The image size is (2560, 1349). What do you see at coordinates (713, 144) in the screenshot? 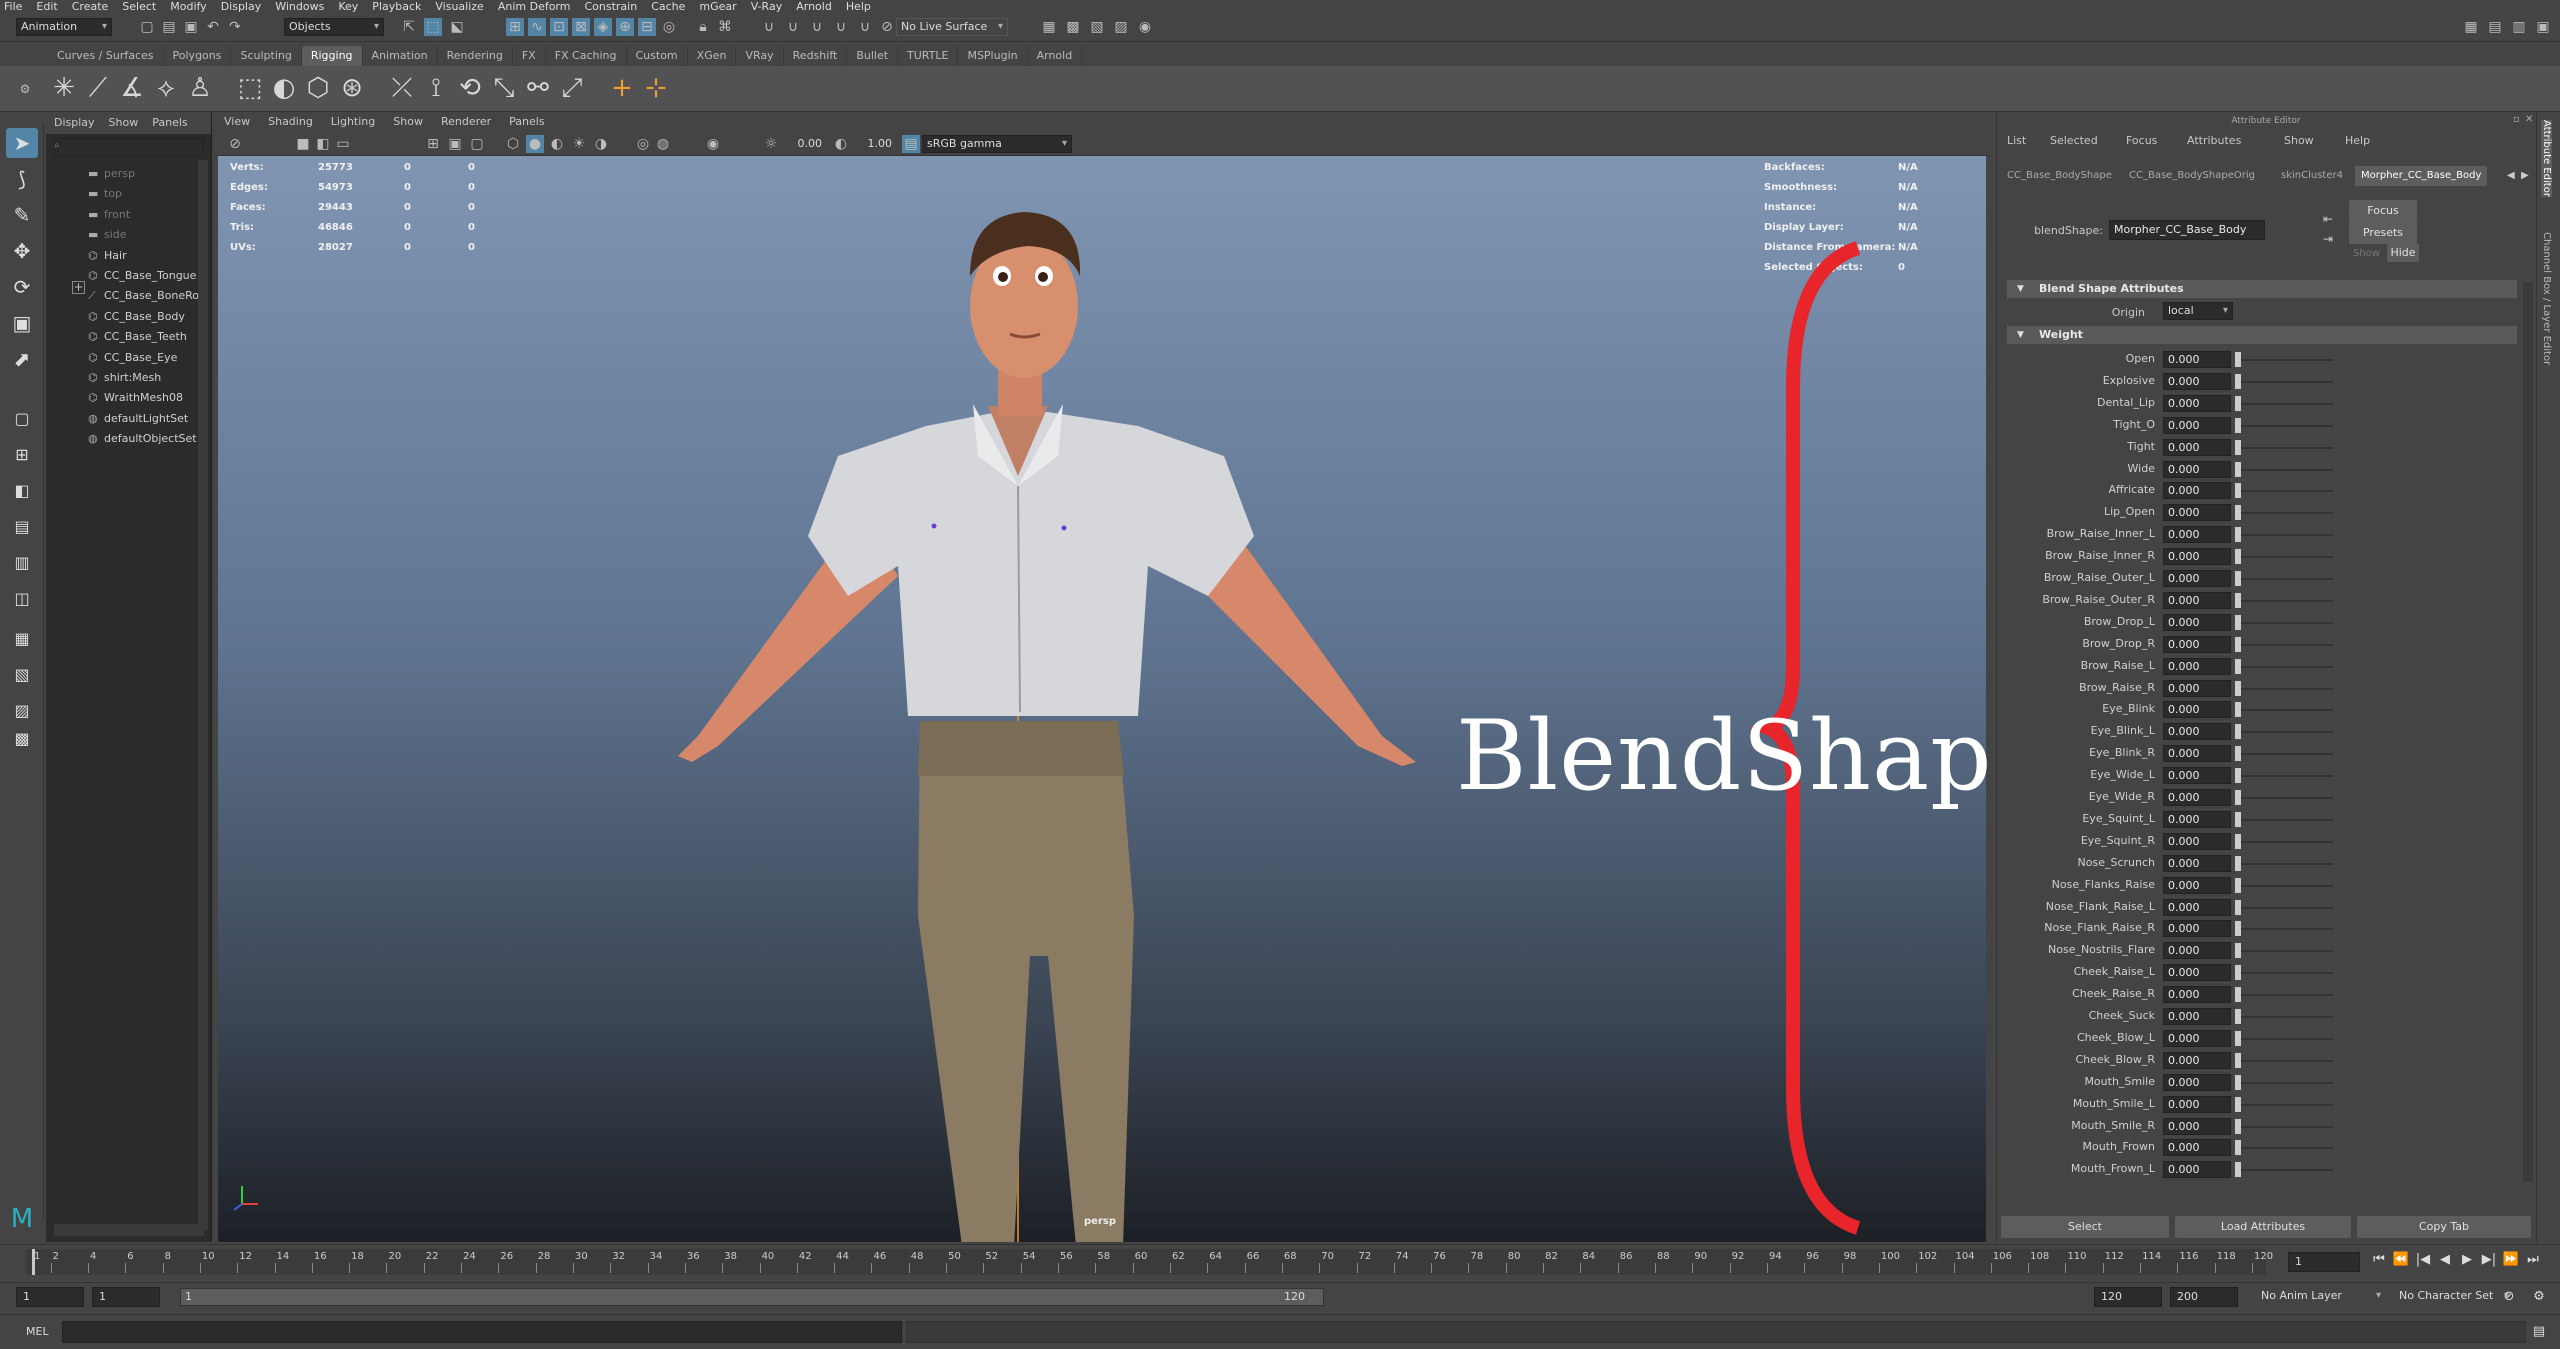
I see `ambient-occlusion-icon: ◉` at bounding box center [713, 144].